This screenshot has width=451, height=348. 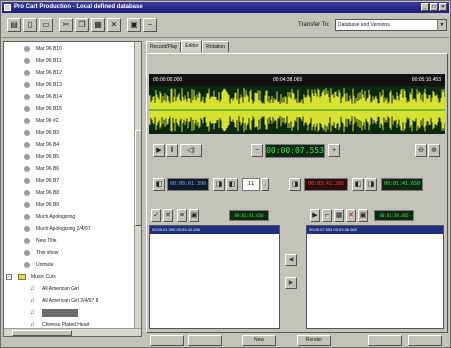 What do you see at coordinates (375, 277) in the screenshot?
I see `right-segment-list: 00:00:07.553 00:03:38.065` at bounding box center [375, 277].